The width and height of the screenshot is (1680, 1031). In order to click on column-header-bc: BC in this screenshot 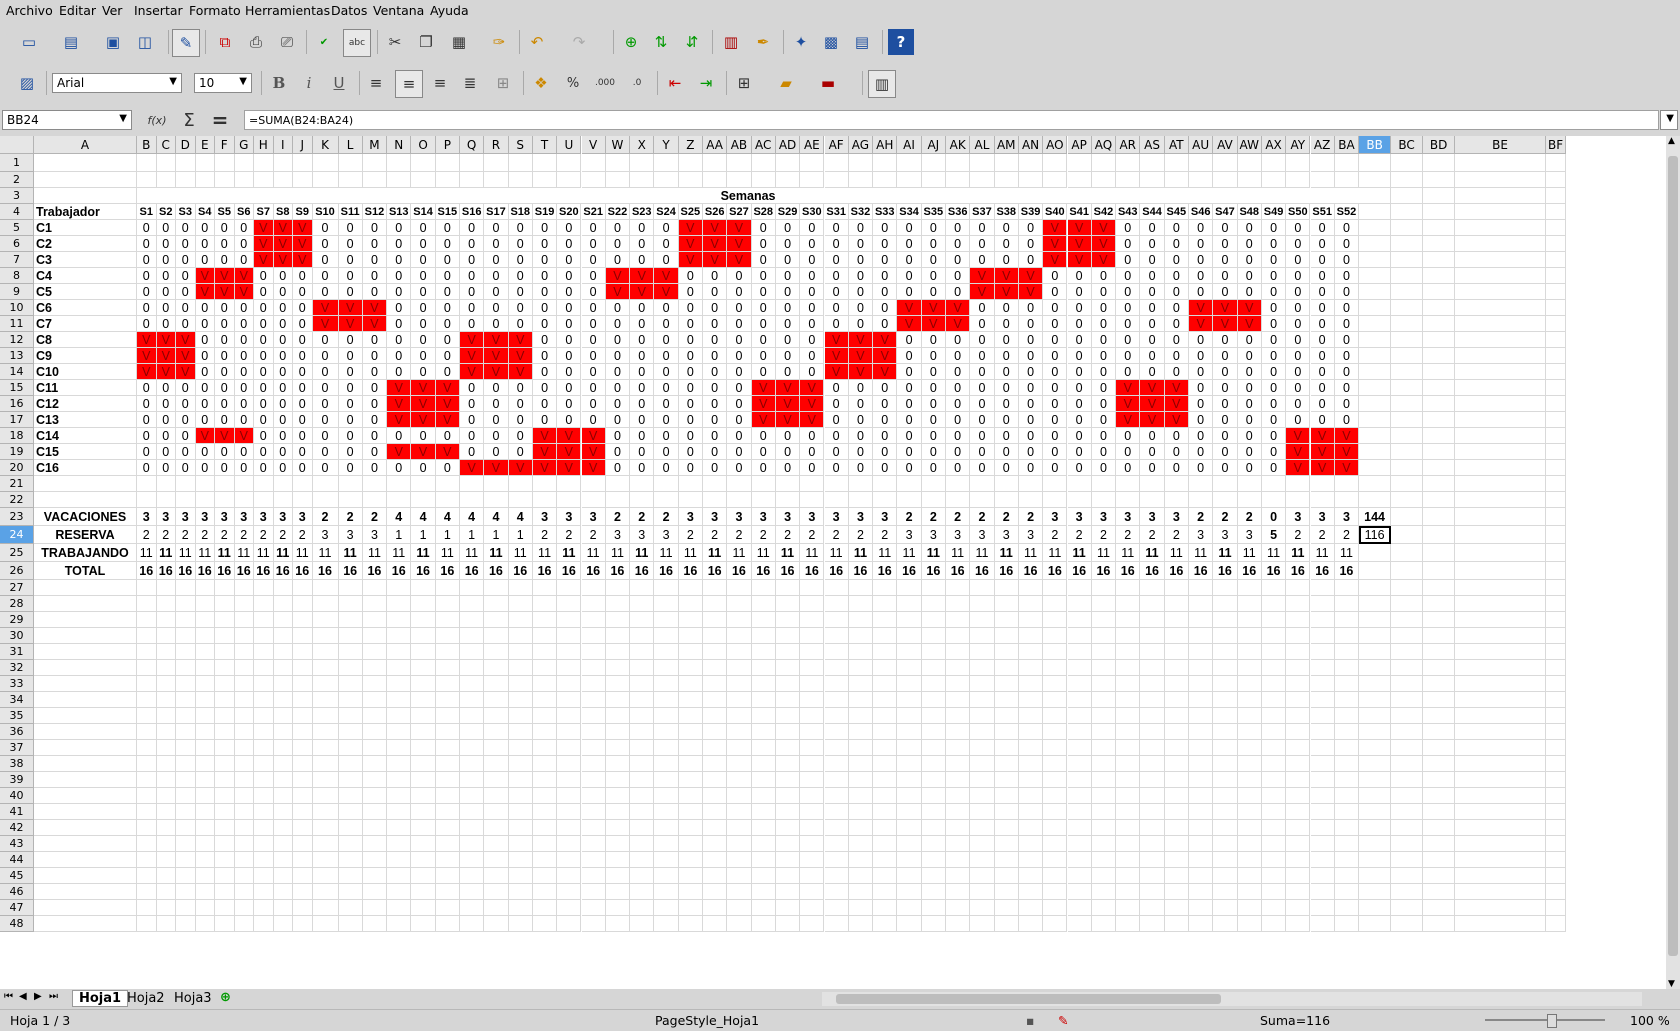, I will do `click(1407, 145)`.